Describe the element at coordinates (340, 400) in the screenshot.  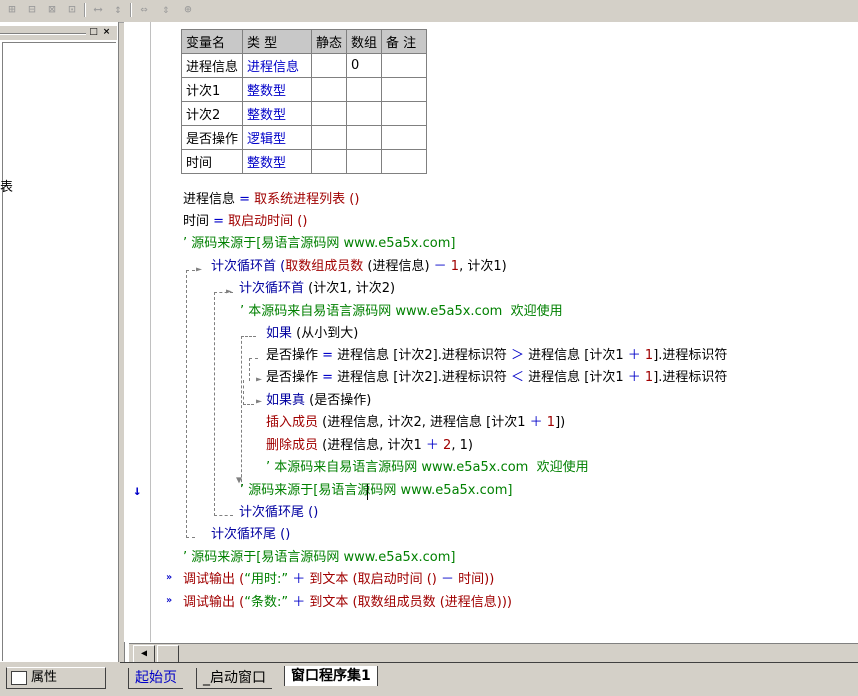
I see `code-token: (是否操作)` at that location.